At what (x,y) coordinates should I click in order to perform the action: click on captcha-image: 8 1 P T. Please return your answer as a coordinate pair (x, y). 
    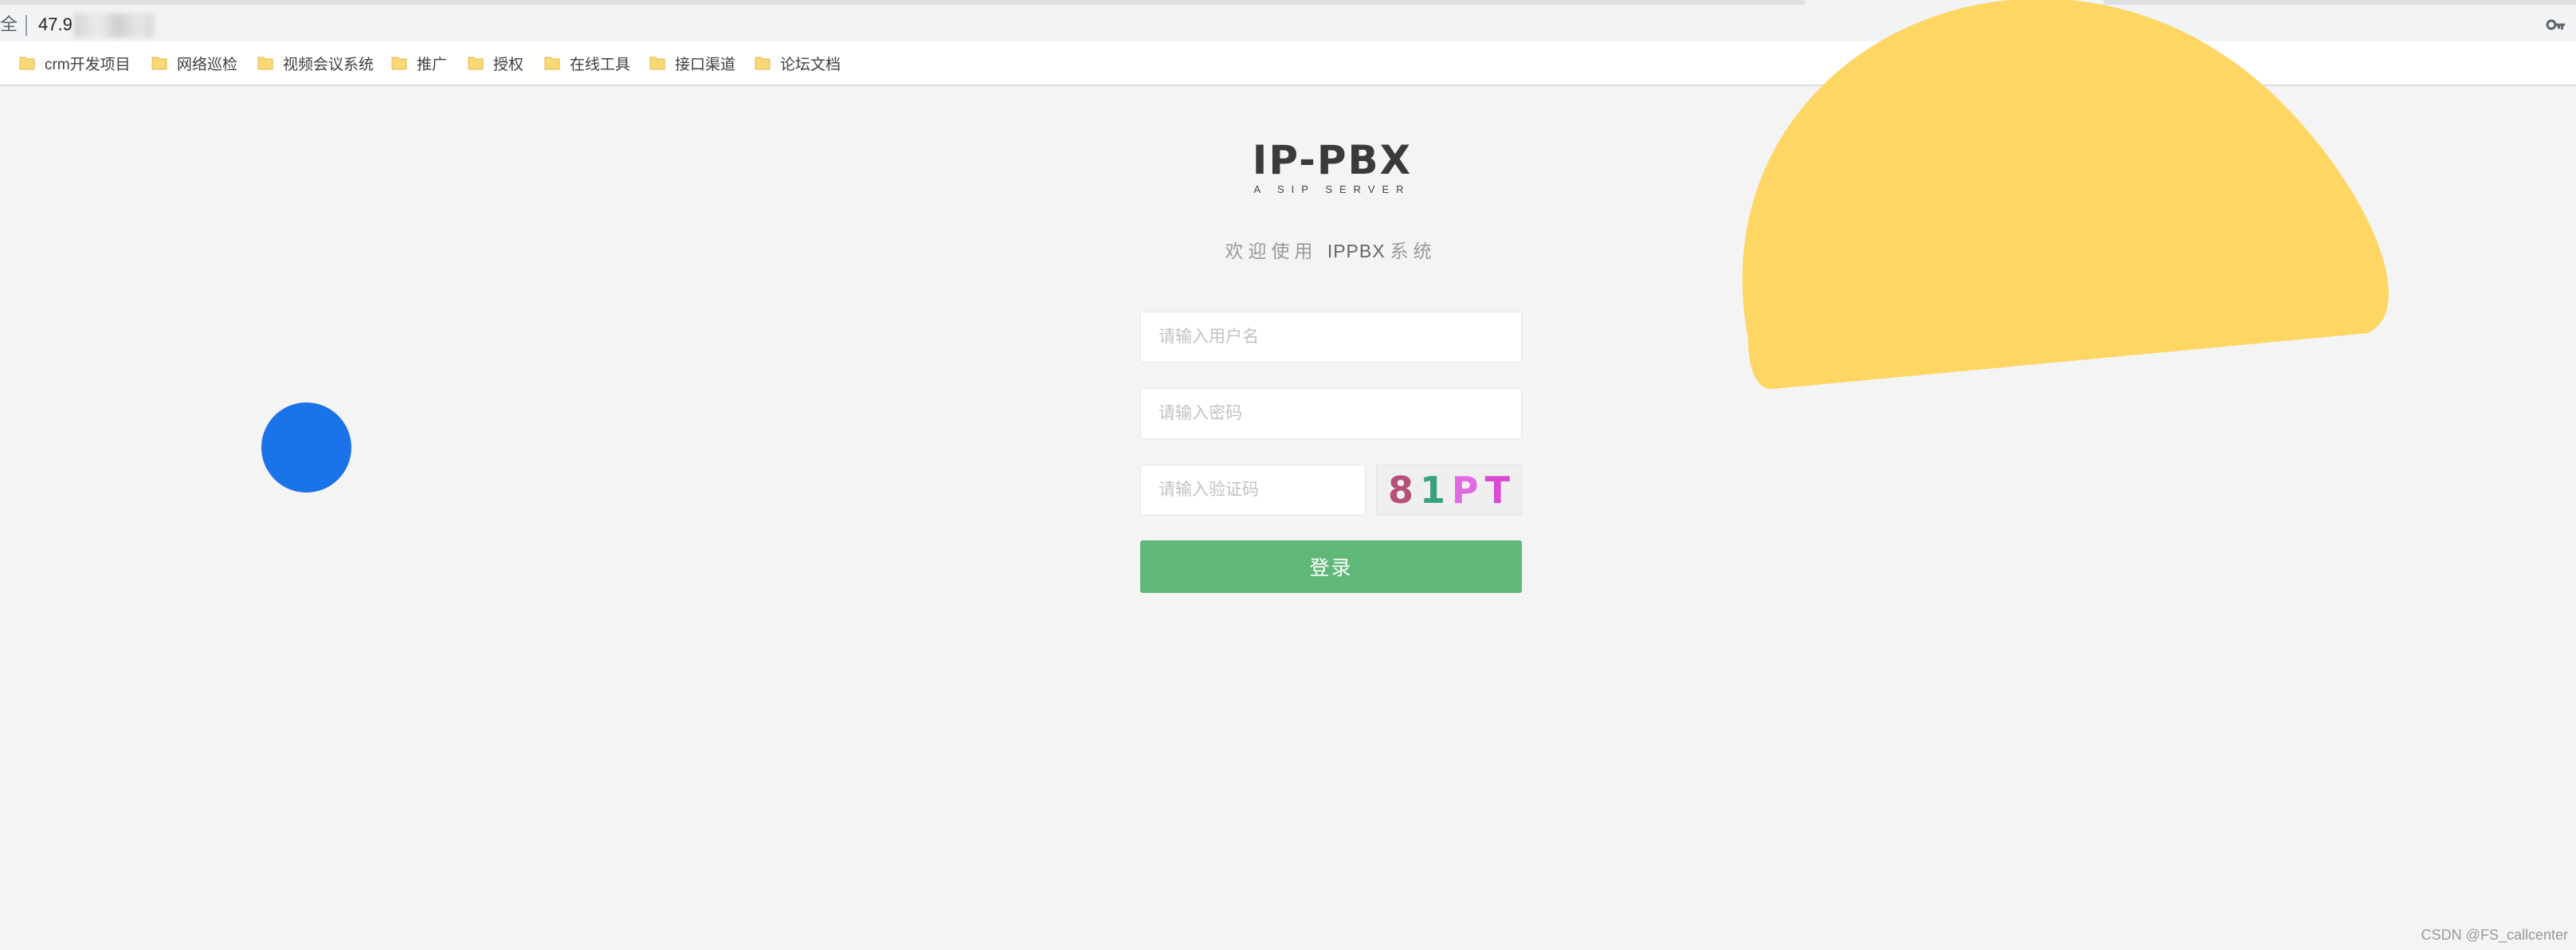
    Looking at the image, I should click on (1449, 491).